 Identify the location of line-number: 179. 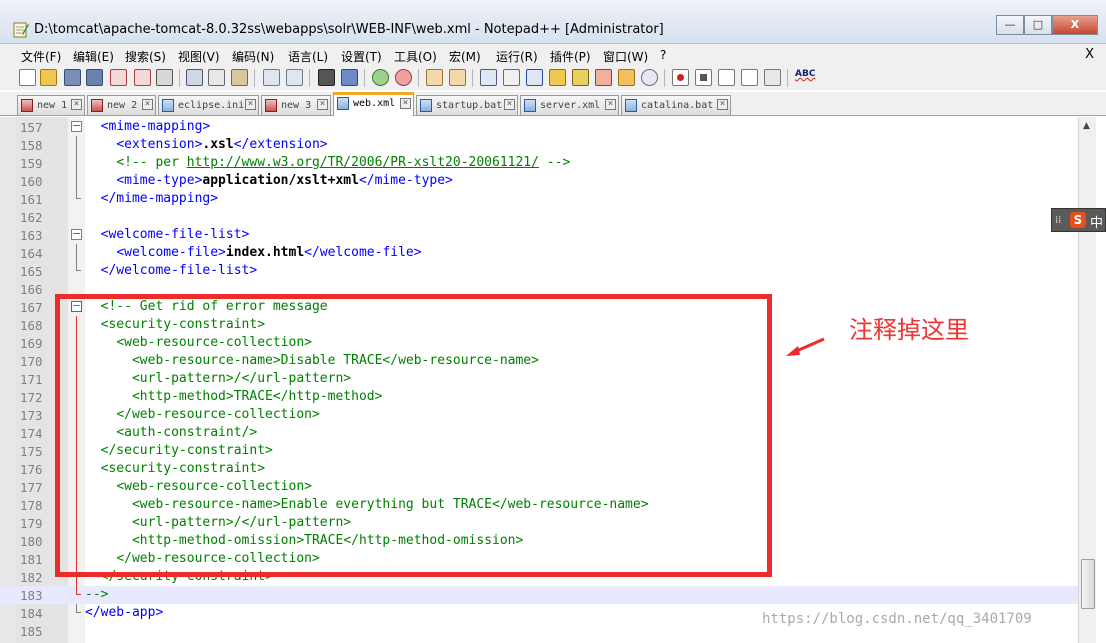
(31, 523).